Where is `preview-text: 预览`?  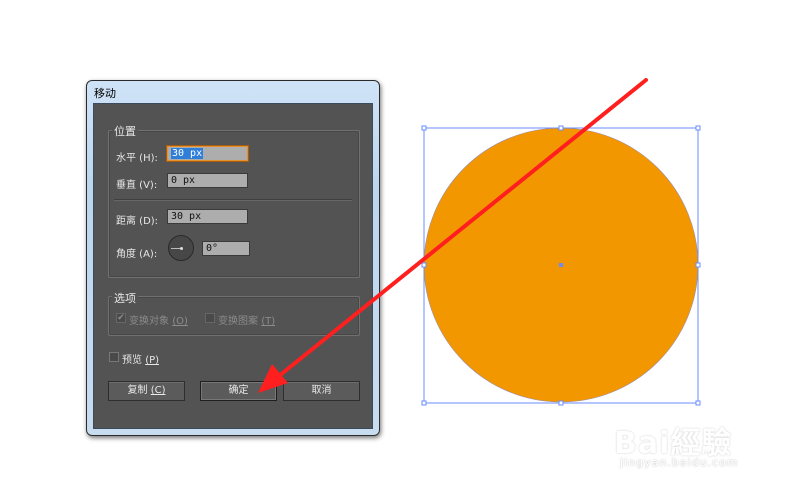 preview-text: 预览 is located at coordinates (132, 360).